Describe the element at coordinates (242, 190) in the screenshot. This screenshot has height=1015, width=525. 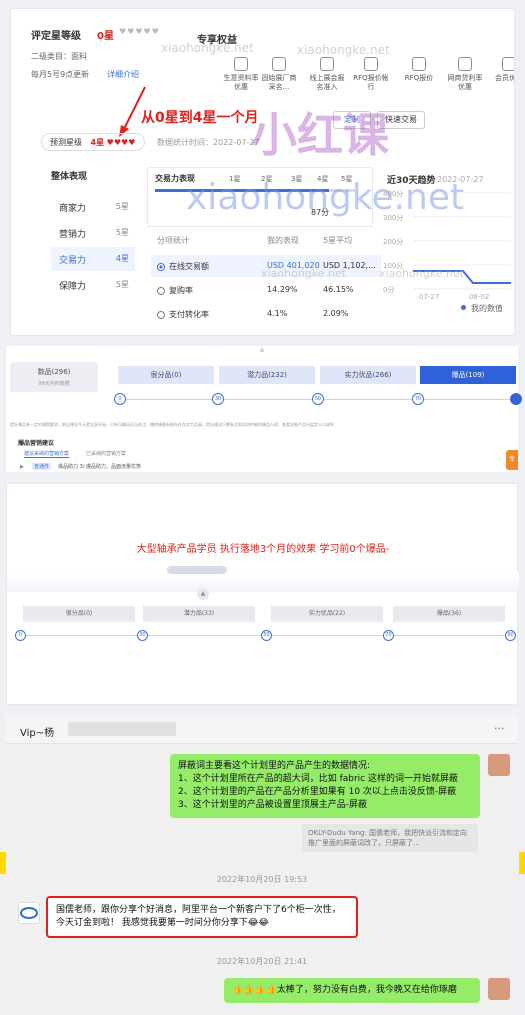
I see `score-fill` at that location.